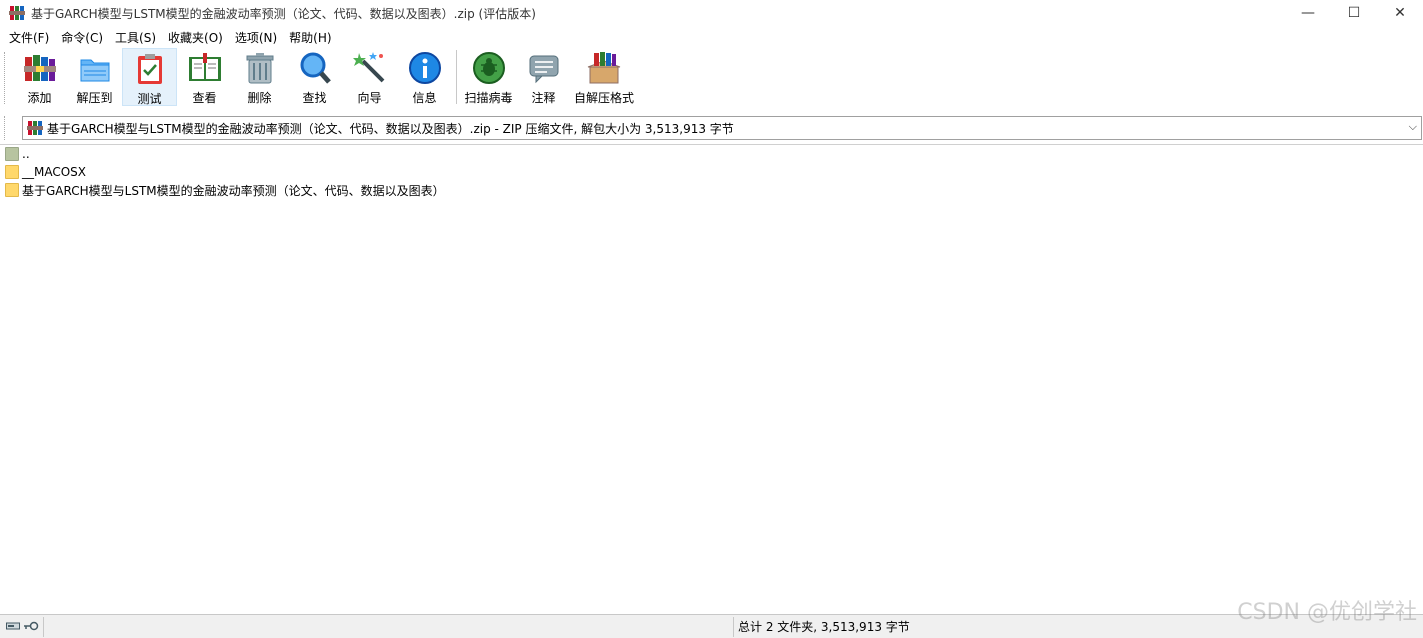  What do you see at coordinates (40, 68) in the screenshot?
I see `books-stack-icon` at bounding box center [40, 68].